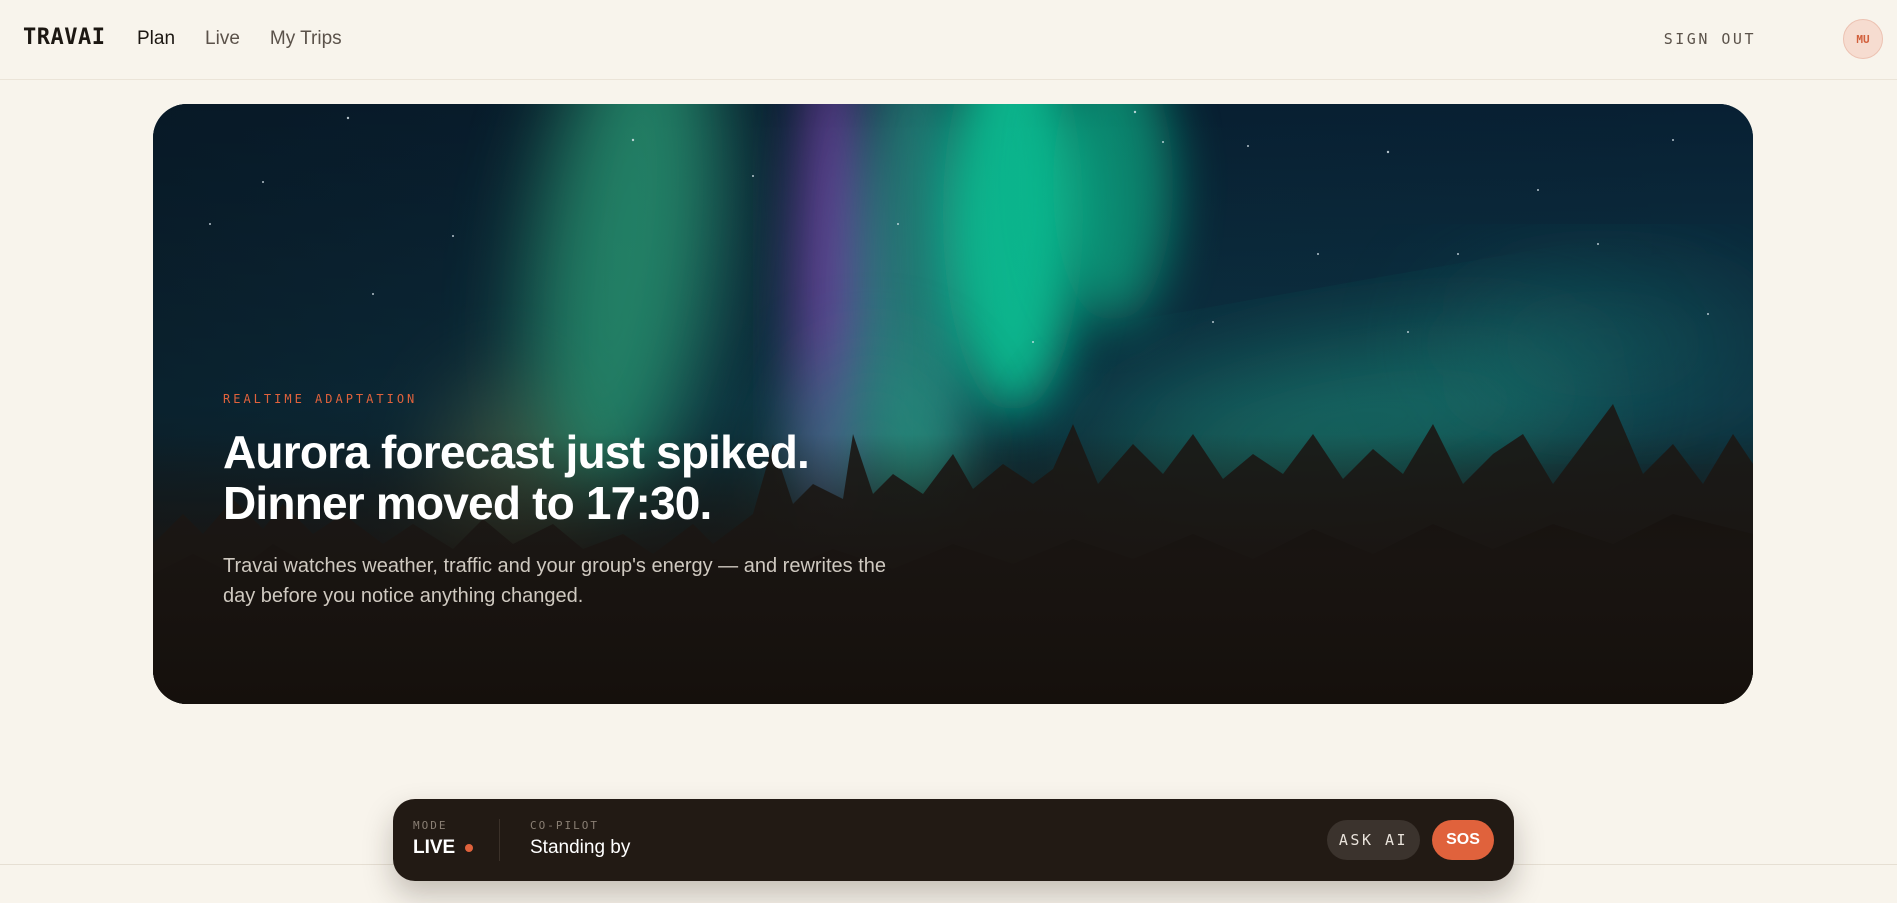 This screenshot has width=1897, height=903. What do you see at coordinates (1863, 39) in the screenshot?
I see `avatar: MU` at bounding box center [1863, 39].